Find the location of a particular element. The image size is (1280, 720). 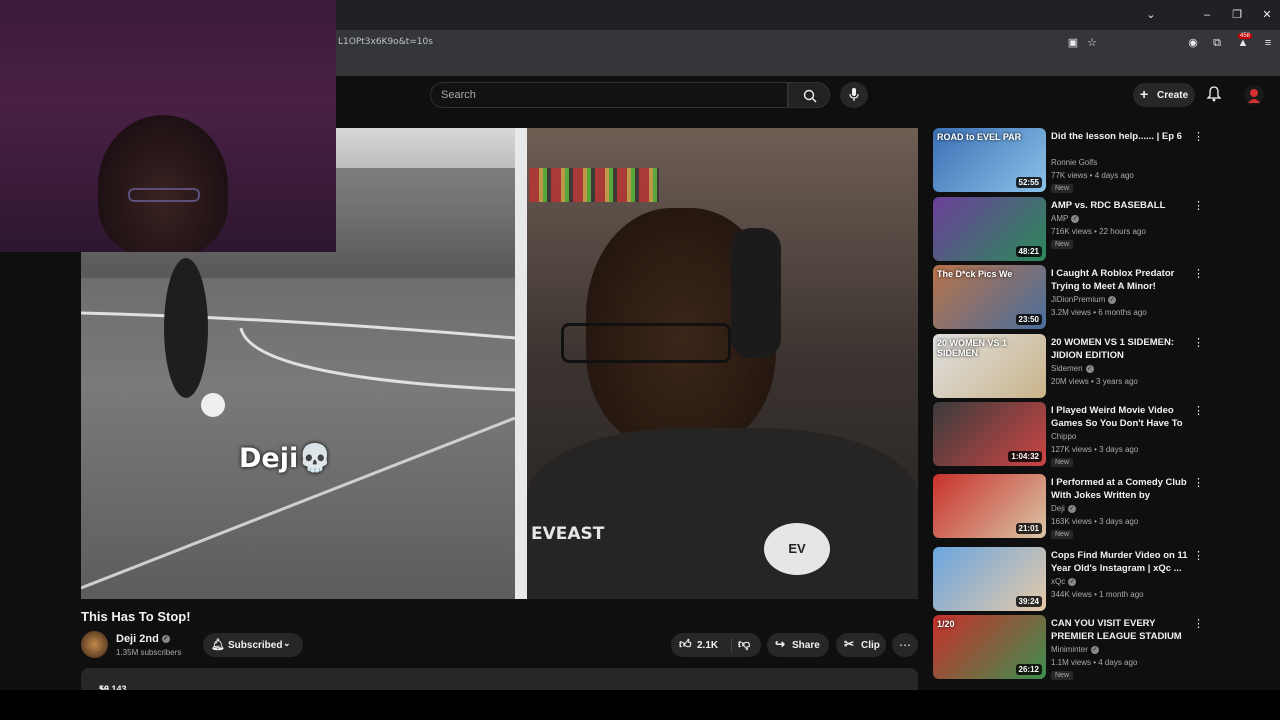

recommendation-meta: 716K views • 22 hours ago is located at coordinates (1098, 231).